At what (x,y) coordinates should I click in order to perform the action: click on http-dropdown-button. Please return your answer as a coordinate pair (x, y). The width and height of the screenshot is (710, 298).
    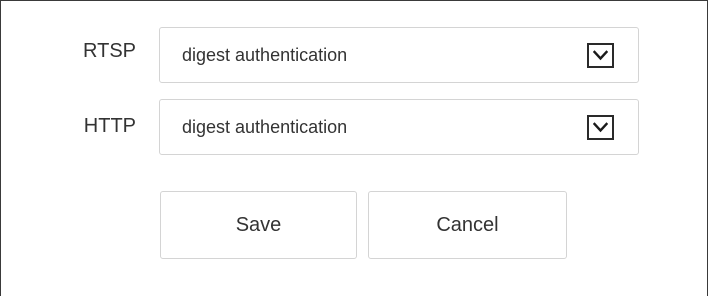
    Looking at the image, I should click on (600, 127).